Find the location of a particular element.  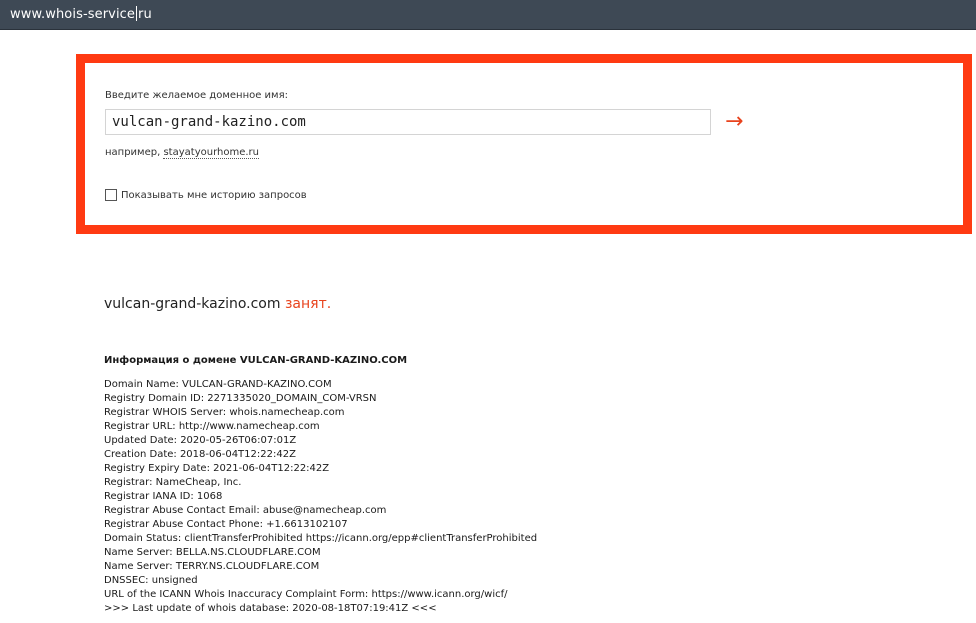

whois-line: Name Server: BELLA.NS.CLOUDFLARE.COM is located at coordinates (212, 552).